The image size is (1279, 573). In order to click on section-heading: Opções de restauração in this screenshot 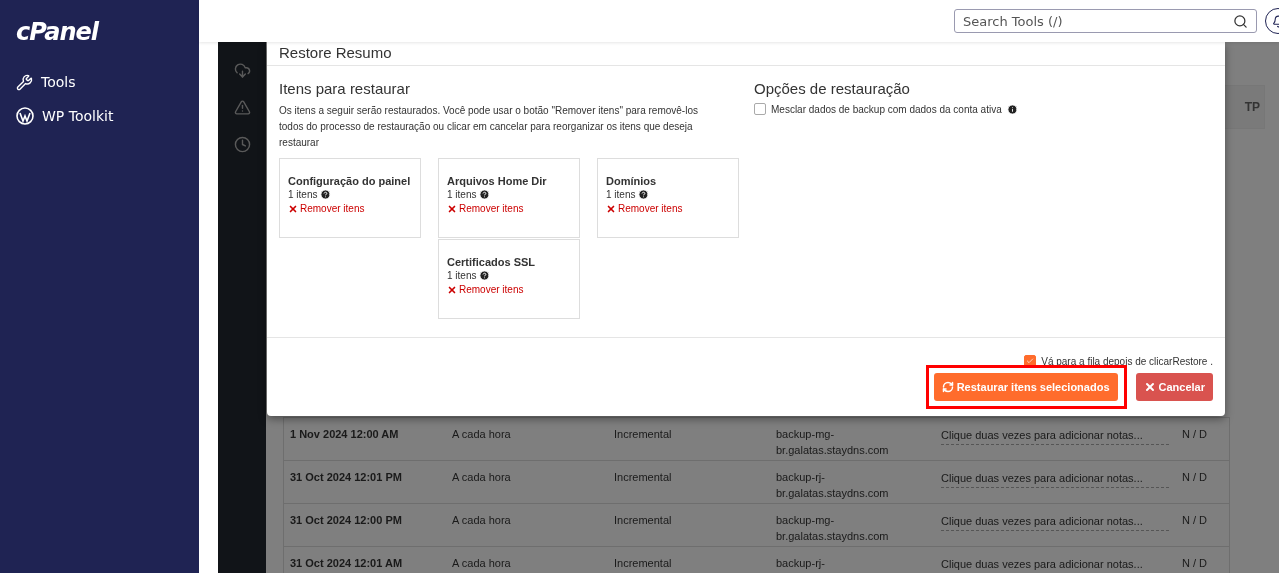, I will do `click(832, 88)`.